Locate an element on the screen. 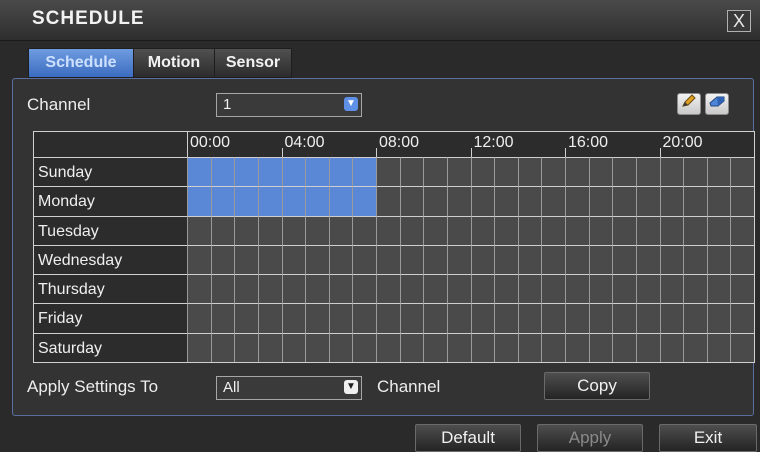 The image size is (760, 452). tab-sensor: Sensor is located at coordinates (253, 63).